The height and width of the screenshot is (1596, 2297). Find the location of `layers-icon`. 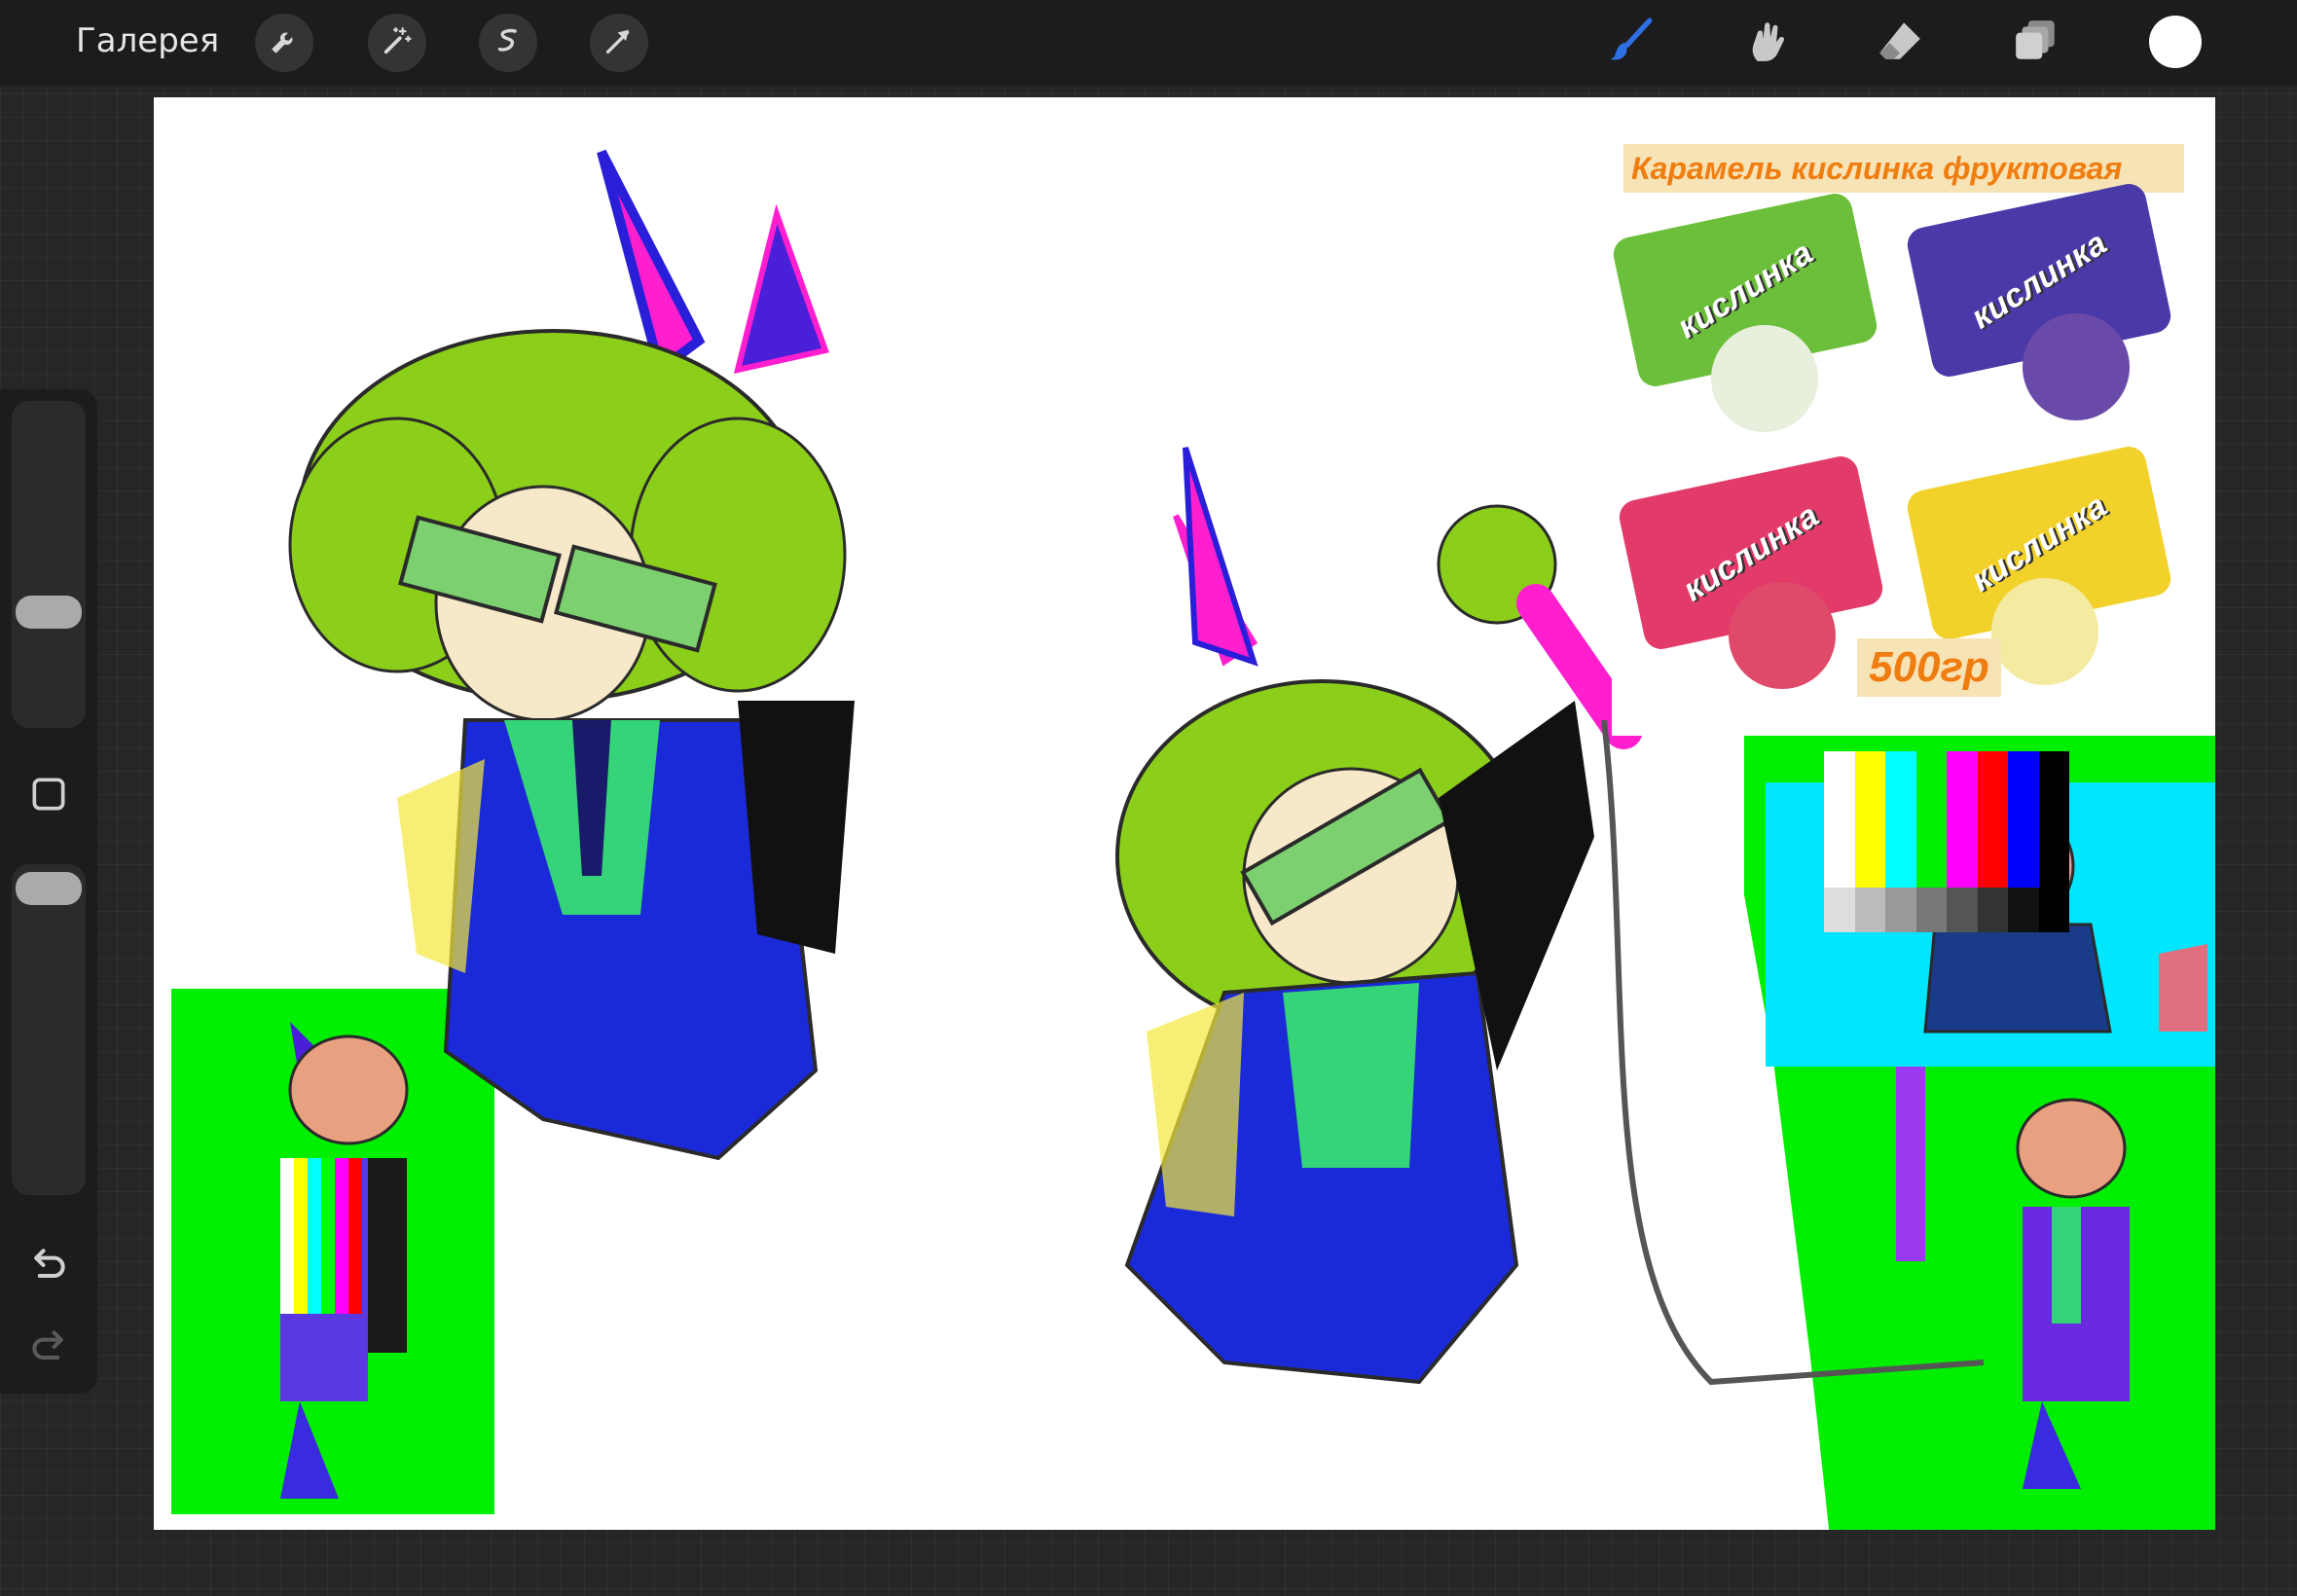

layers-icon is located at coordinates (2036, 43).